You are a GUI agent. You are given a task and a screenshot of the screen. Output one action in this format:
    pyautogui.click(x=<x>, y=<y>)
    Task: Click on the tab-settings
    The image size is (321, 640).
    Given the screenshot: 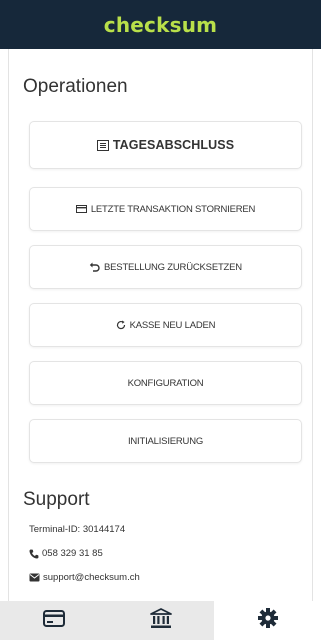 What is the action you would take?
    pyautogui.click(x=267, y=620)
    